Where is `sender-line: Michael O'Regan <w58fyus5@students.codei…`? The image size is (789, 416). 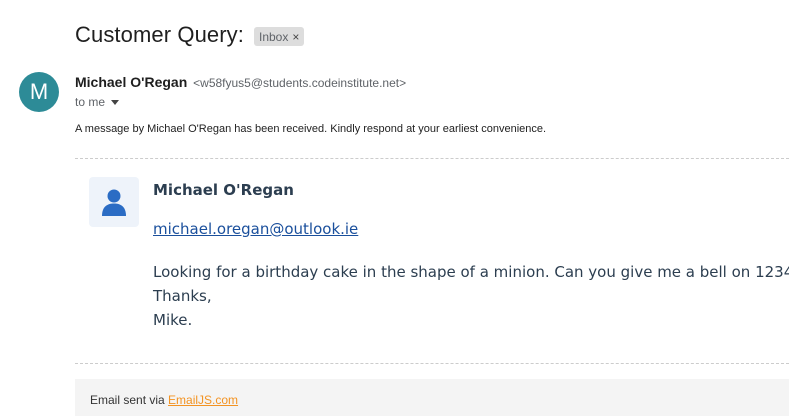 sender-line: Michael O'Regan <w58fyus5@students.codei… is located at coordinates (240, 82).